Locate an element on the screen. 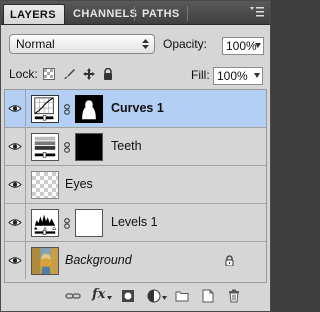 This screenshot has height=312, width=320. new-adjustment-icon is located at coordinates (154, 296).